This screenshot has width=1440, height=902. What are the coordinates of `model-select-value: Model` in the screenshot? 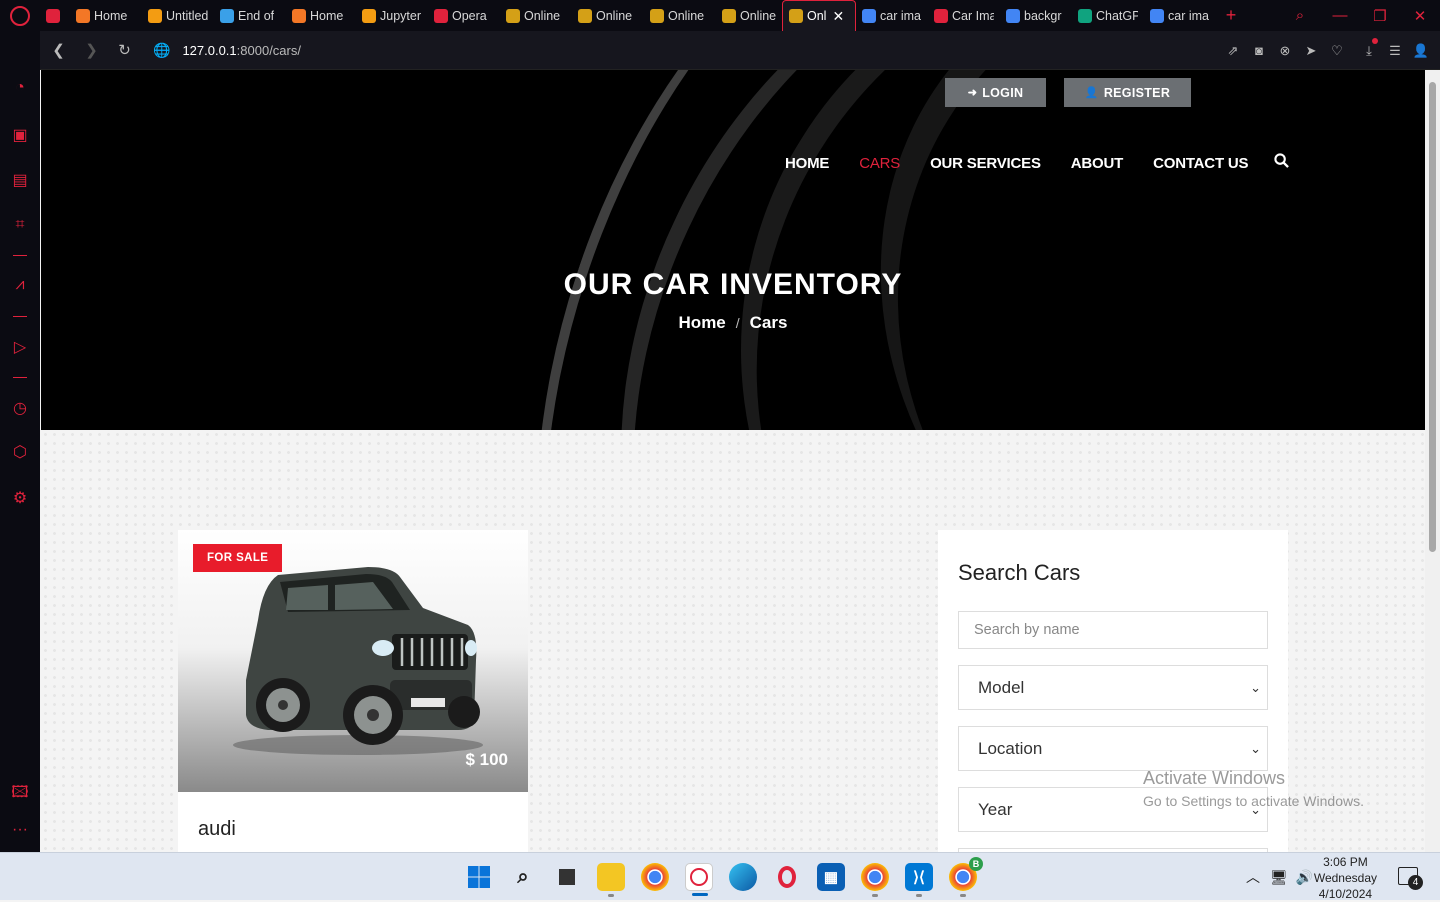 It's located at (1001, 687).